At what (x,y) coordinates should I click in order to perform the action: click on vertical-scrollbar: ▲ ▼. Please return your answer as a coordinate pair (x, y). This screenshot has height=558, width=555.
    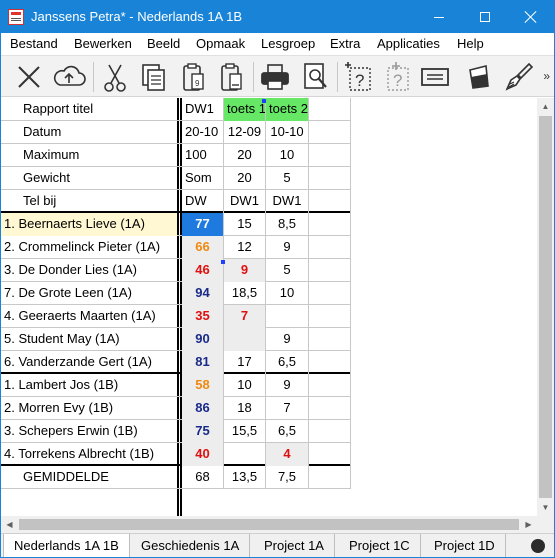
    Looking at the image, I should click on (545, 307).